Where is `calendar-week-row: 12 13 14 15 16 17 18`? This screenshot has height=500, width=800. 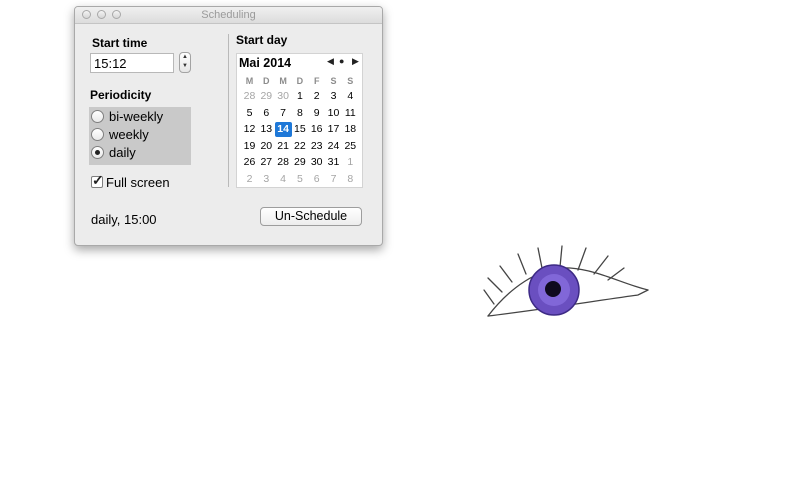 calendar-week-row: 12 13 14 15 16 17 18 is located at coordinates (300, 130).